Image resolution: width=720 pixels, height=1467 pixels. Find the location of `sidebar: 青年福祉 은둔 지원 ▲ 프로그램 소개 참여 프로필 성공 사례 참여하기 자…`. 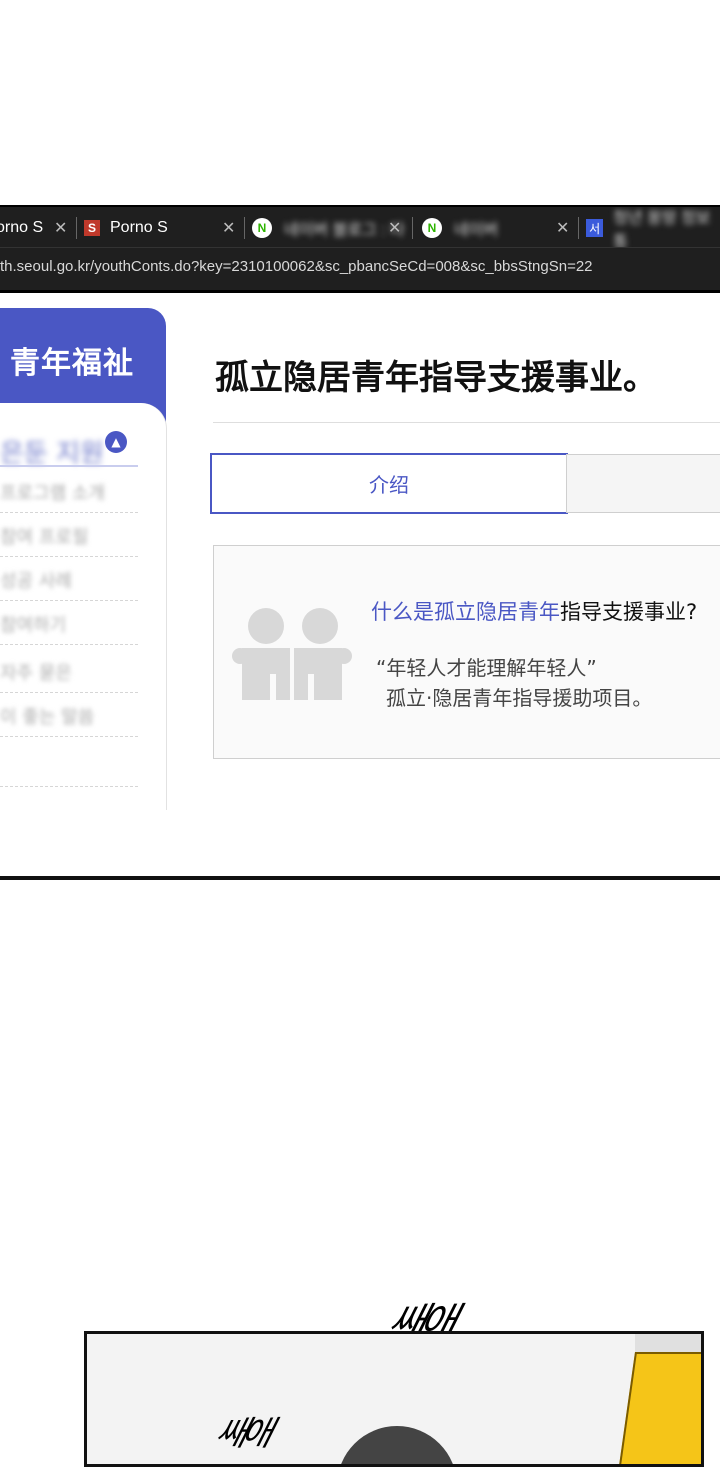

sidebar: 青年福祉 은둔 지원 ▲ 프로그램 소개 참여 프로필 성공 사례 참여하기 자… is located at coordinates (83, 559).